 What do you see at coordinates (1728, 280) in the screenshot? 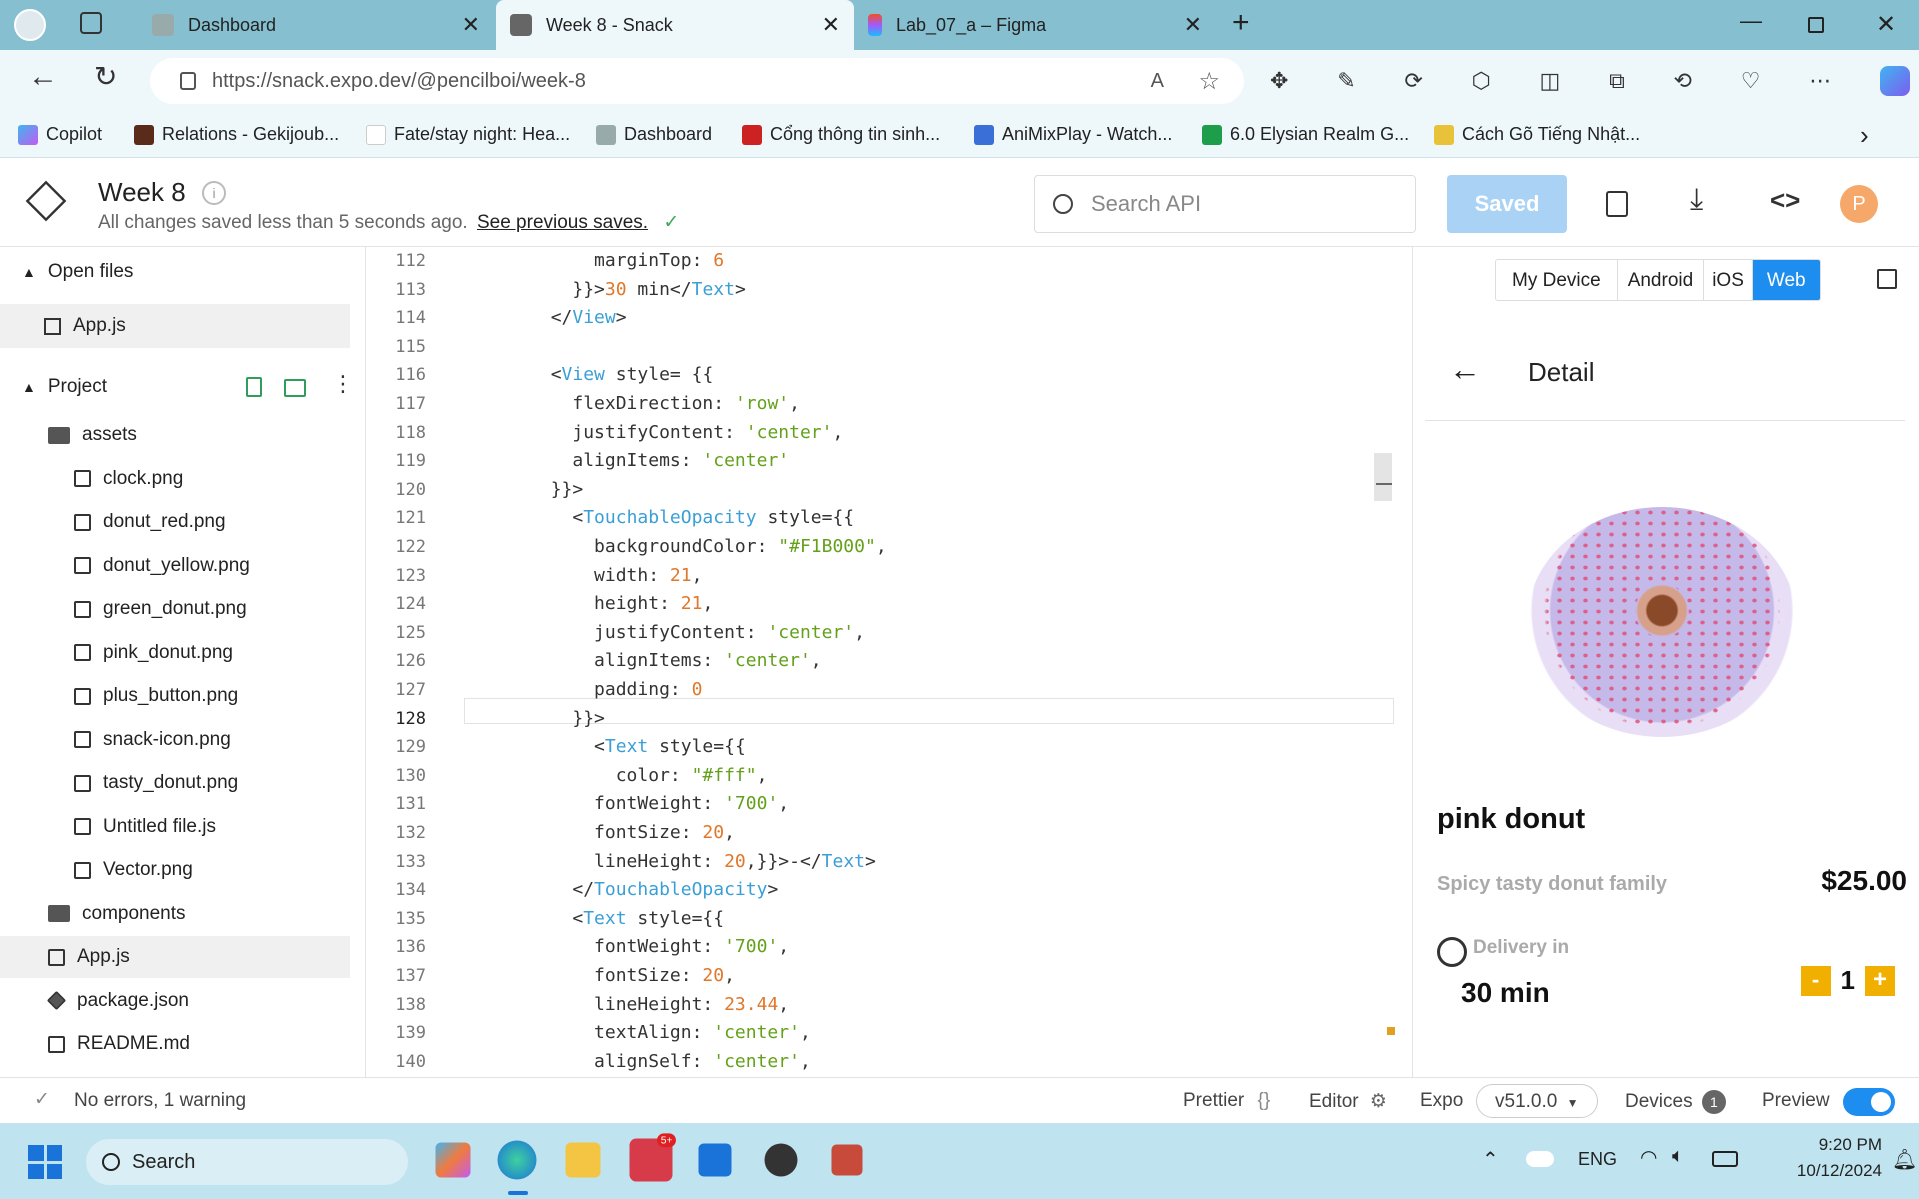
I see `platform-ios: iOS` at bounding box center [1728, 280].